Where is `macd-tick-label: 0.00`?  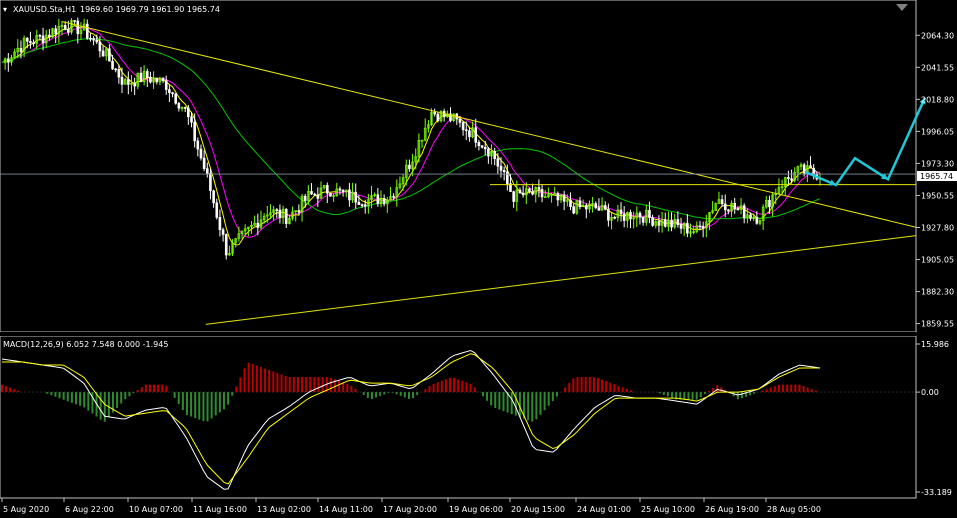 macd-tick-label: 0.00 is located at coordinates (930, 392).